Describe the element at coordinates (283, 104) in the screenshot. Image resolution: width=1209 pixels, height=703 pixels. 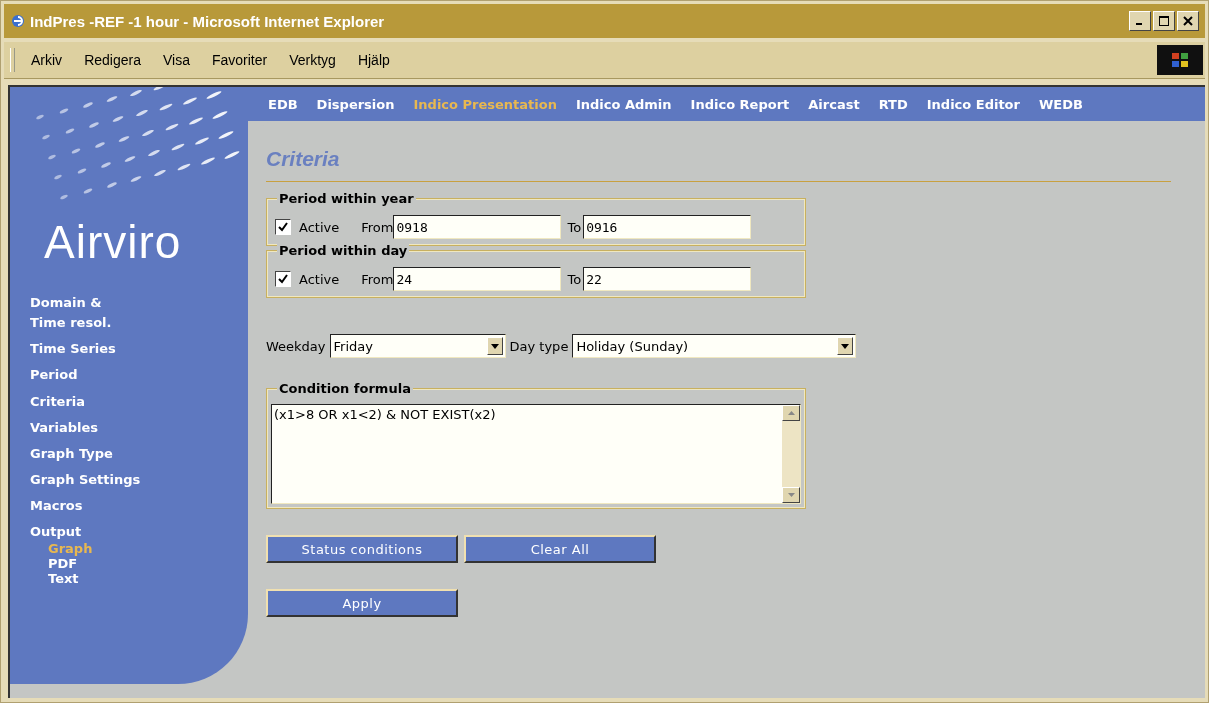
I see `nav-link: EDB` at that location.